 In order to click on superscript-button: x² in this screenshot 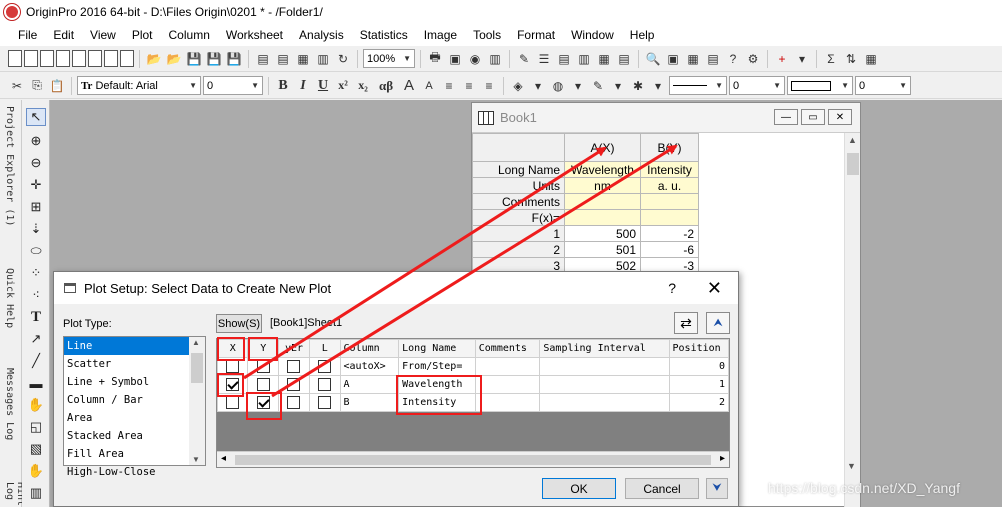, I will do `click(343, 86)`.